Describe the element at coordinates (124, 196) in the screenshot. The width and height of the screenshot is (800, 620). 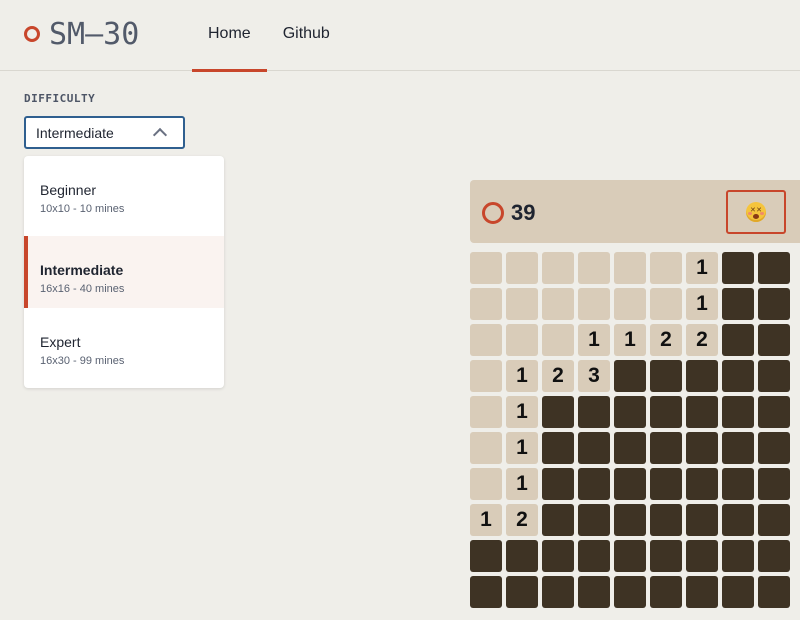
I see `option-beginner: Beginner 10x10 - 10 mines` at that location.